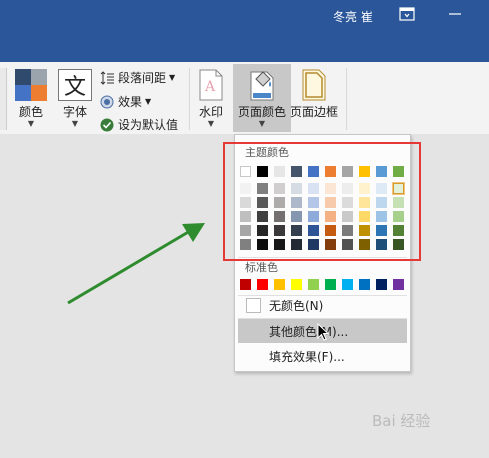  I want to click on no-color-swatch, so click(253, 305).